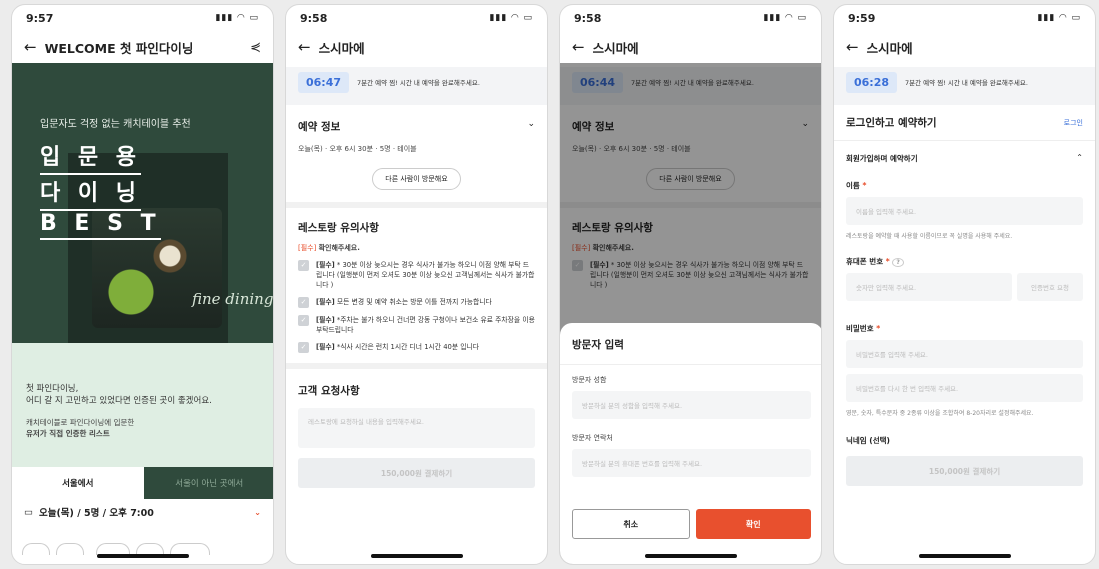 The image size is (1099, 569). Describe the element at coordinates (592, 438) in the screenshot. I see `visitor-contact-label: 방문자 연락처` at that location.